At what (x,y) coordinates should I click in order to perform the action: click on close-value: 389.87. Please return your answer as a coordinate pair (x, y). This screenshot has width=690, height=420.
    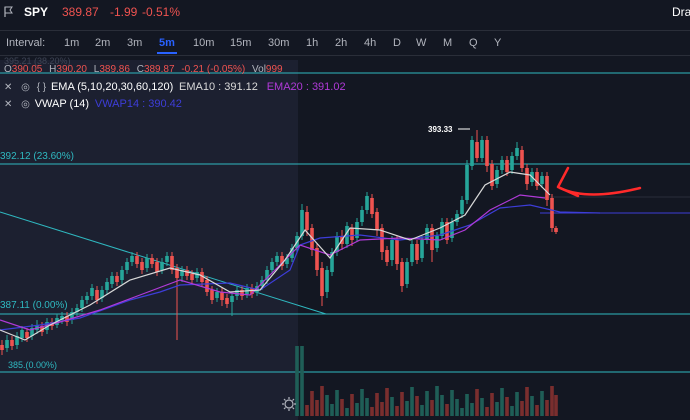
    Looking at the image, I should click on (159, 69).